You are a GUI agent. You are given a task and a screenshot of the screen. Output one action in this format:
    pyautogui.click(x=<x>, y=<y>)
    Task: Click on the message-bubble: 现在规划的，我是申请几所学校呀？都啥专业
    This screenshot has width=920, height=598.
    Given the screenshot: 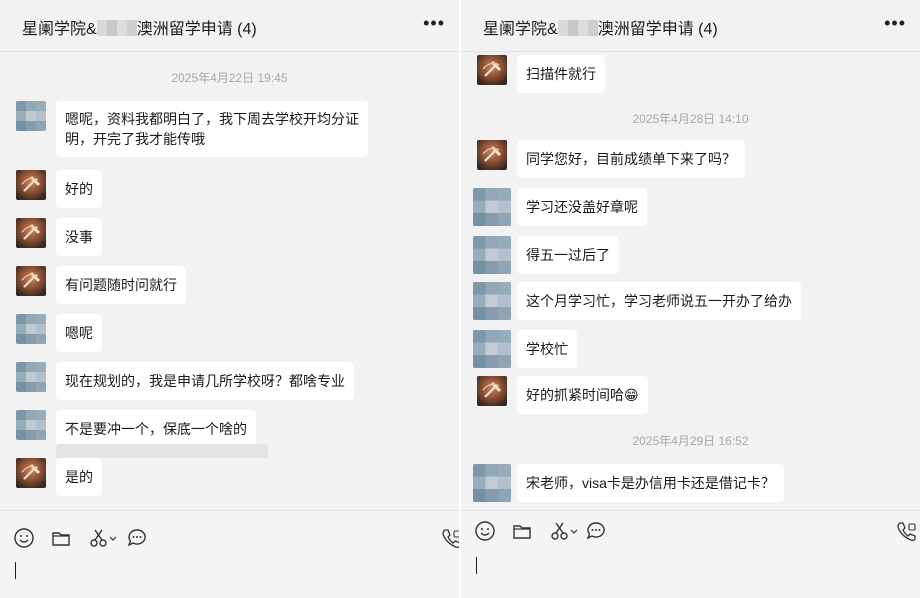 What is the action you would take?
    pyautogui.click(x=205, y=381)
    